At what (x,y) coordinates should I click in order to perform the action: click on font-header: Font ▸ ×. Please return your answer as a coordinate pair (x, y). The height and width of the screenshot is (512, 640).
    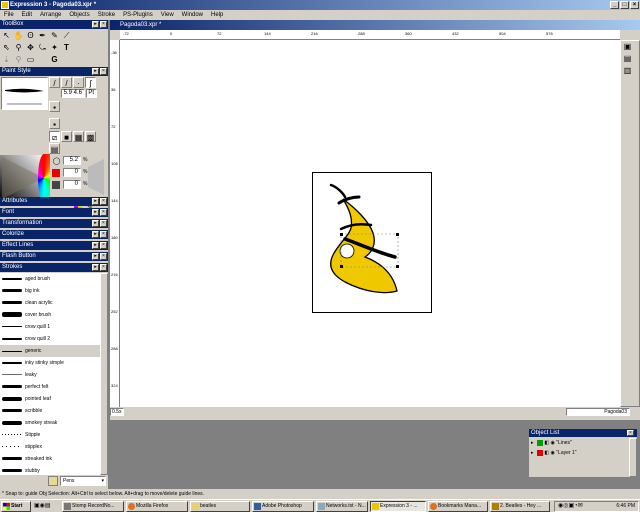
    Looking at the image, I should click on (54, 212).